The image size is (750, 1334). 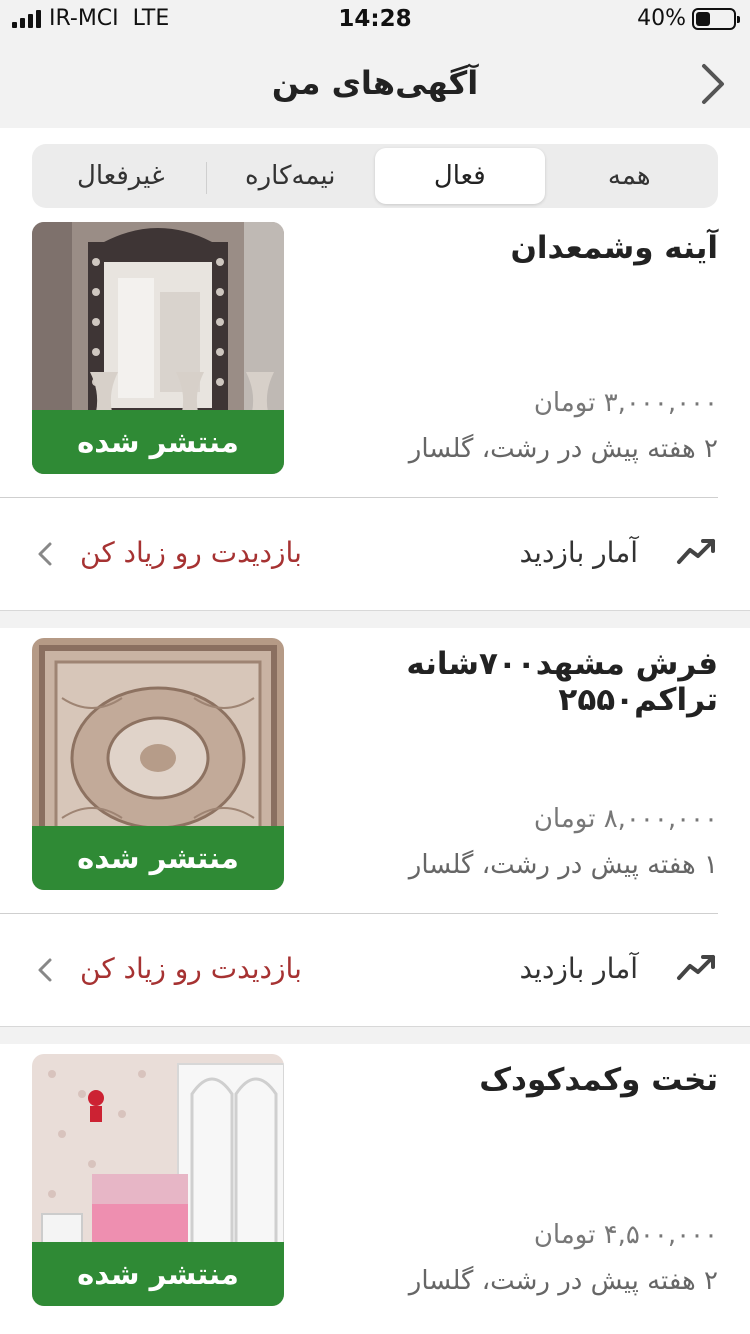 What do you see at coordinates (158, 348) in the screenshot?
I see `listing-photo-mirror: منتشر شده` at bounding box center [158, 348].